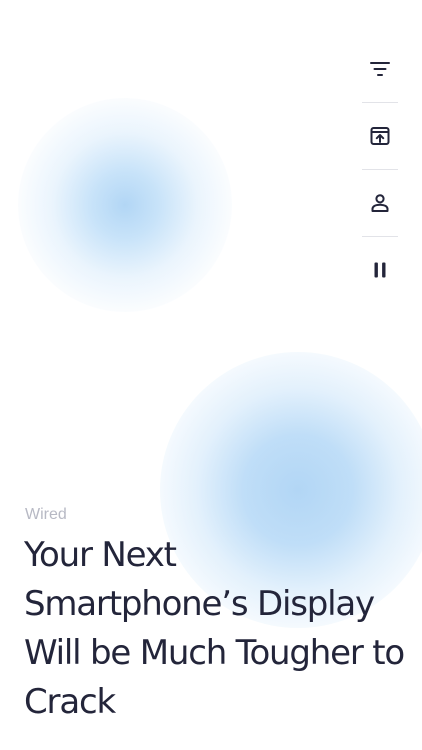 The width and height of the screenshot is (422, 750). I want to click on article-source: Wired, so click(46, 514).